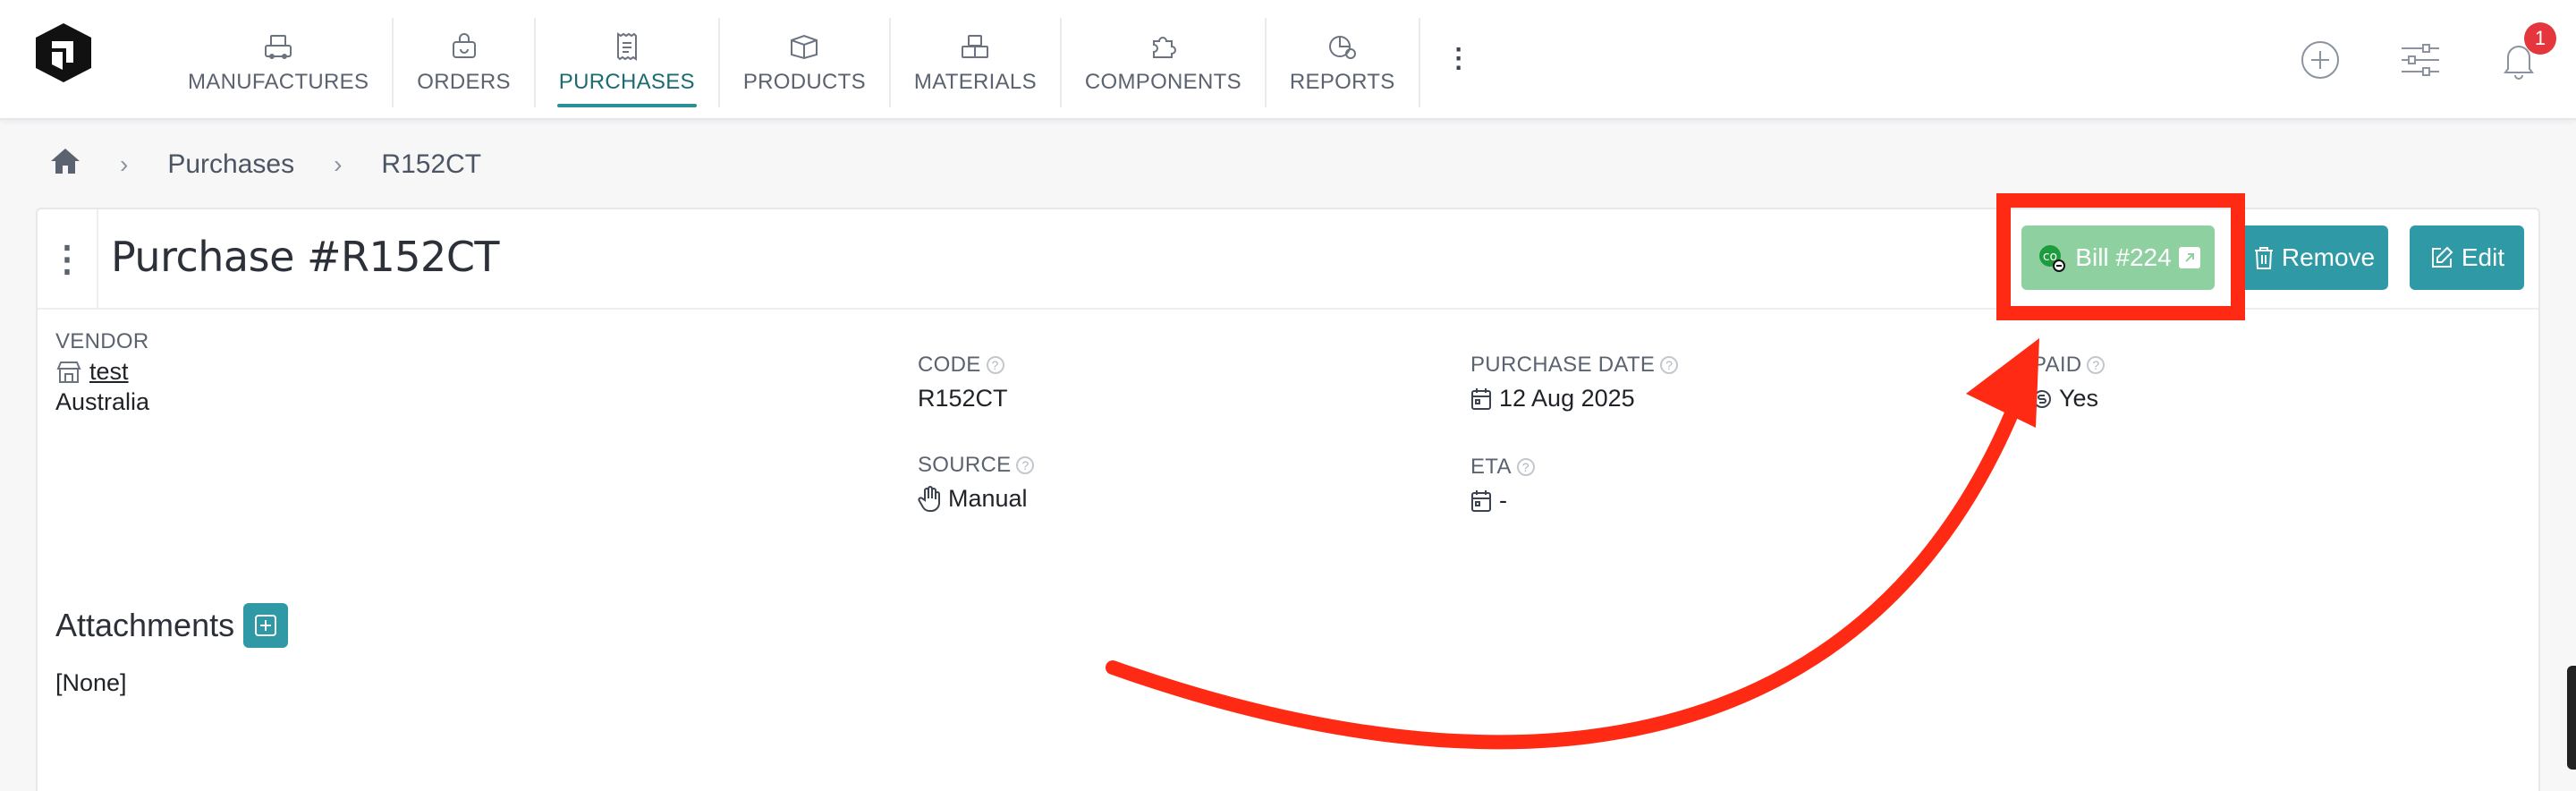  I want to click on eta-label: ETA ?, so click(1502, 468).